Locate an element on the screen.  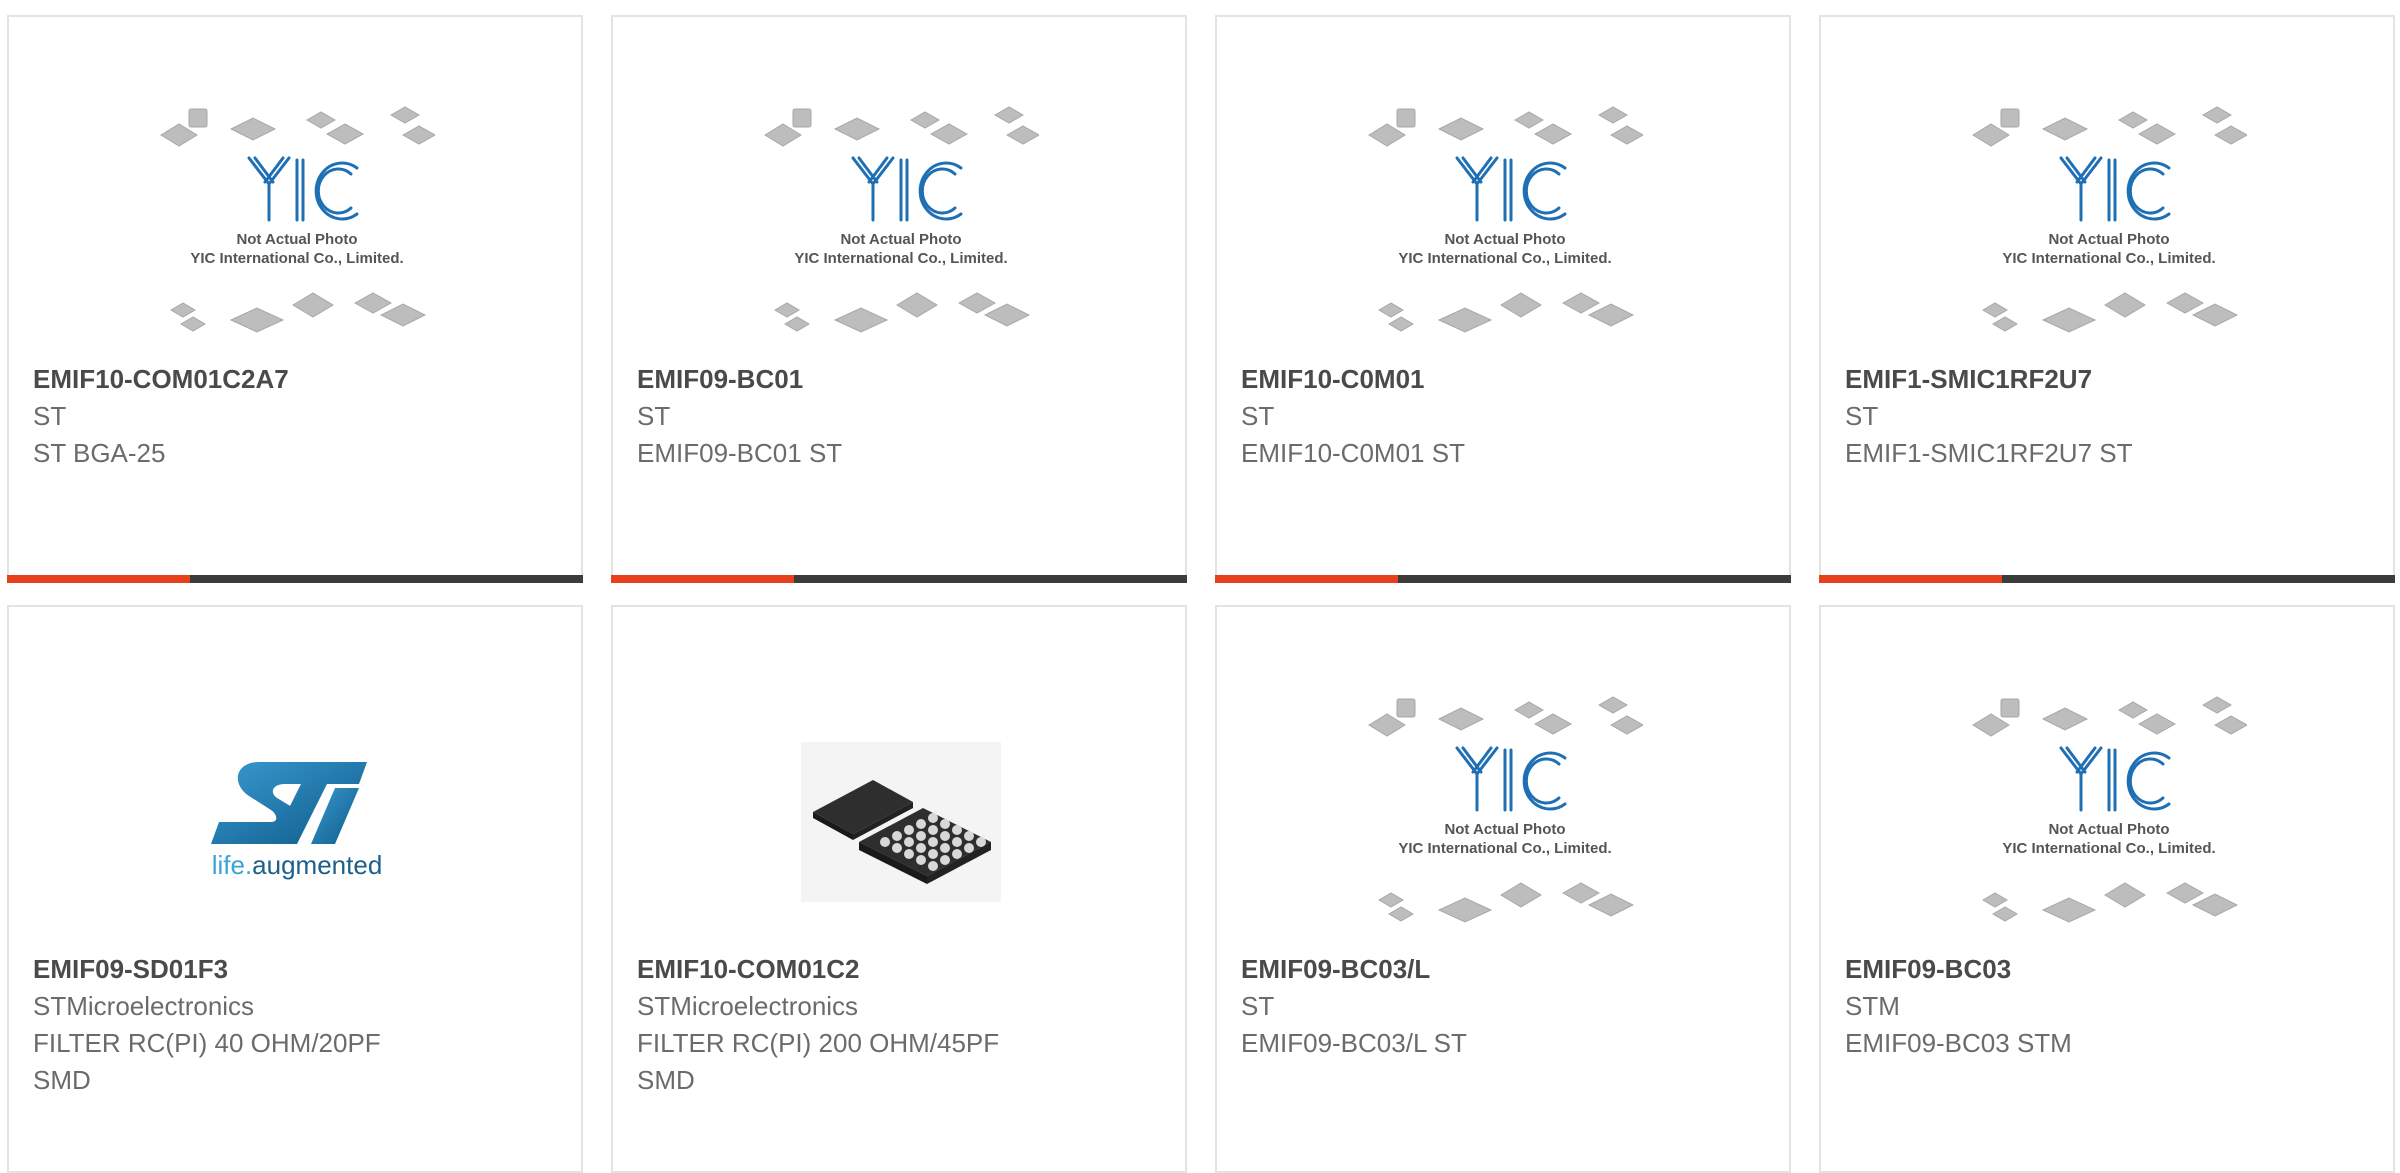
product-image: life.augmented is located at coordinates (297, 822).